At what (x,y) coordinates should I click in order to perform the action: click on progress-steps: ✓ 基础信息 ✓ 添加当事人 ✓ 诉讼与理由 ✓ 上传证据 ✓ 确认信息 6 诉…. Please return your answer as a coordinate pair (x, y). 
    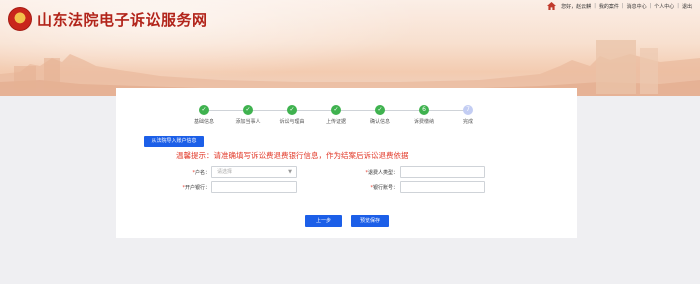
    Looking at the image, I should click on (337, 117).